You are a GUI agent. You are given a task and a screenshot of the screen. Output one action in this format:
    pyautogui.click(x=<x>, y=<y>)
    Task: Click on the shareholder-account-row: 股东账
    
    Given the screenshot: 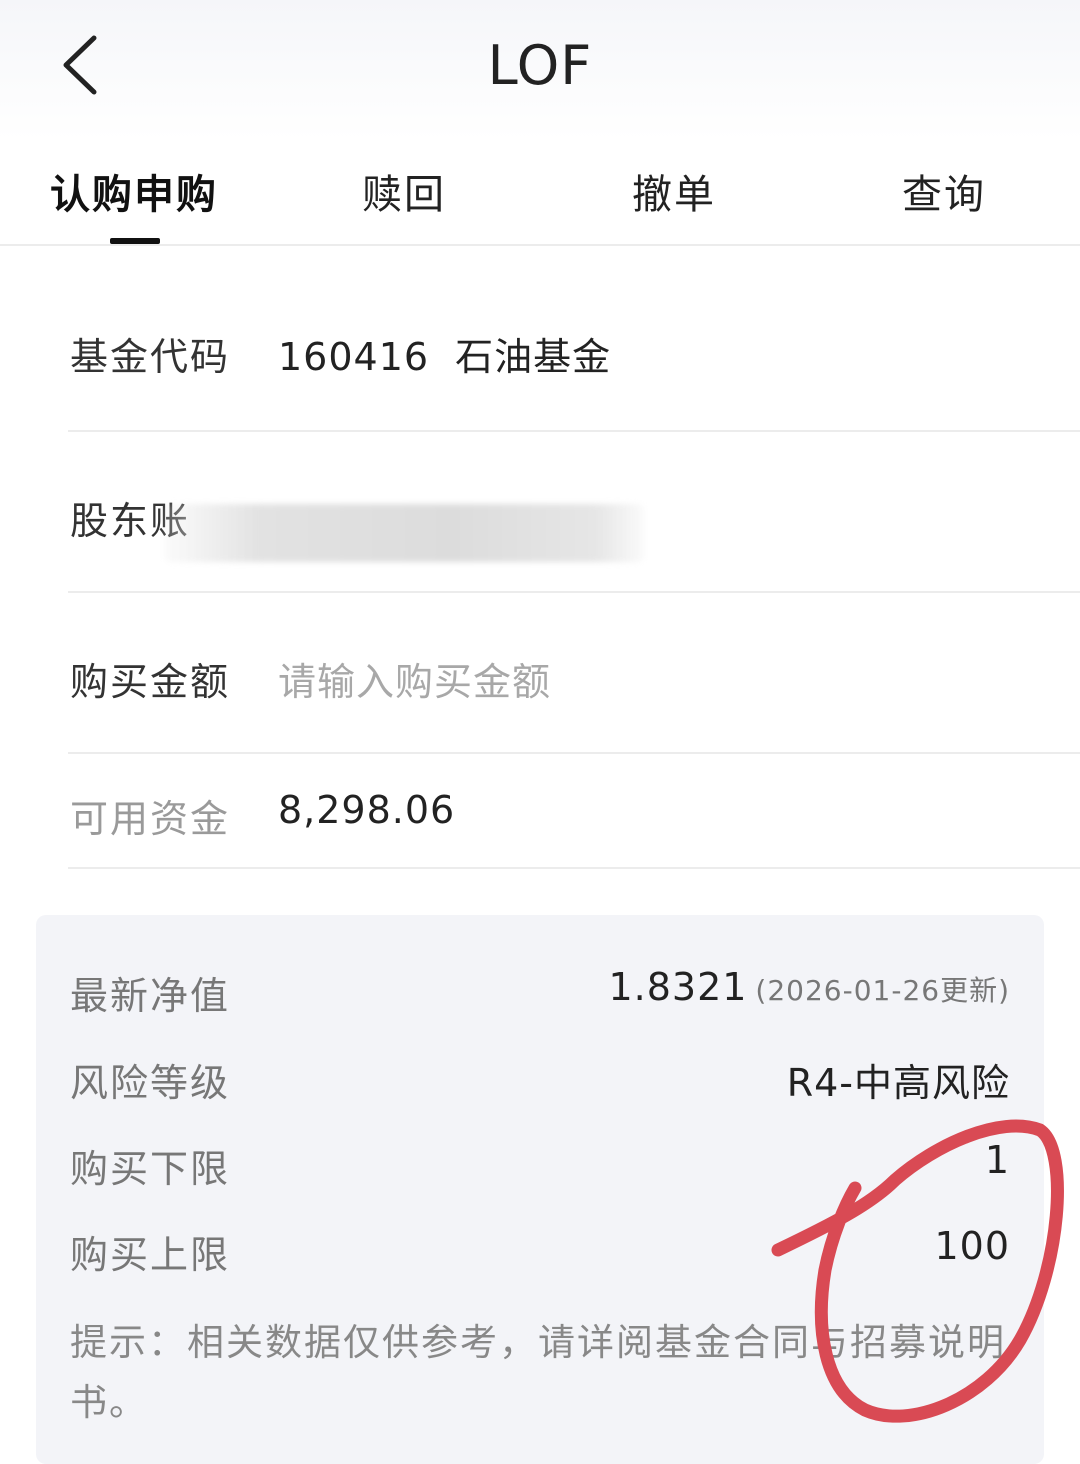 What is the action you would take?
    pyautogui.click(x=574, y=512)
    